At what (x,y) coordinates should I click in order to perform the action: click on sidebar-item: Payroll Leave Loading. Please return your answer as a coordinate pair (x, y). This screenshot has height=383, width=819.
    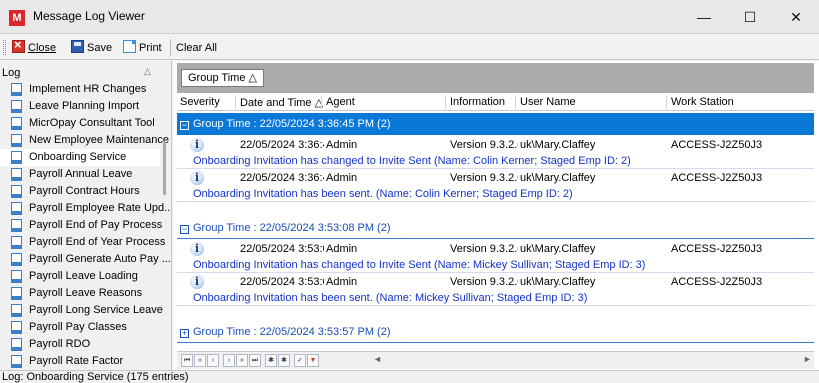
    Looking at the image, I should click on (80, 276).